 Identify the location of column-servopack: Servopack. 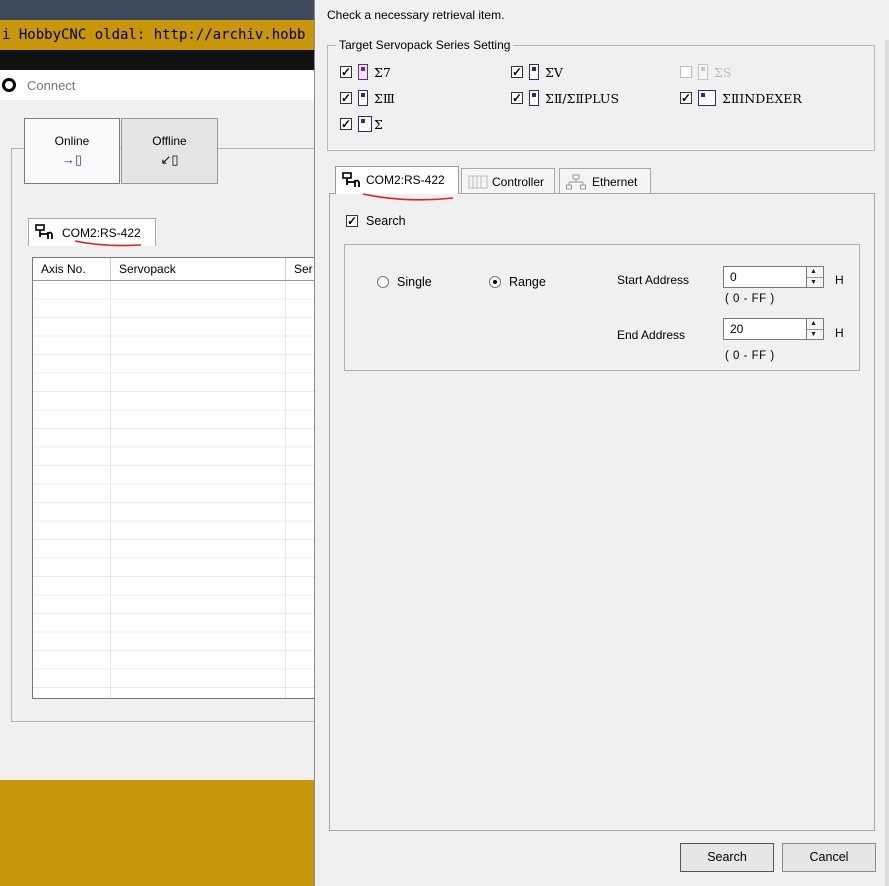
(198, 269).